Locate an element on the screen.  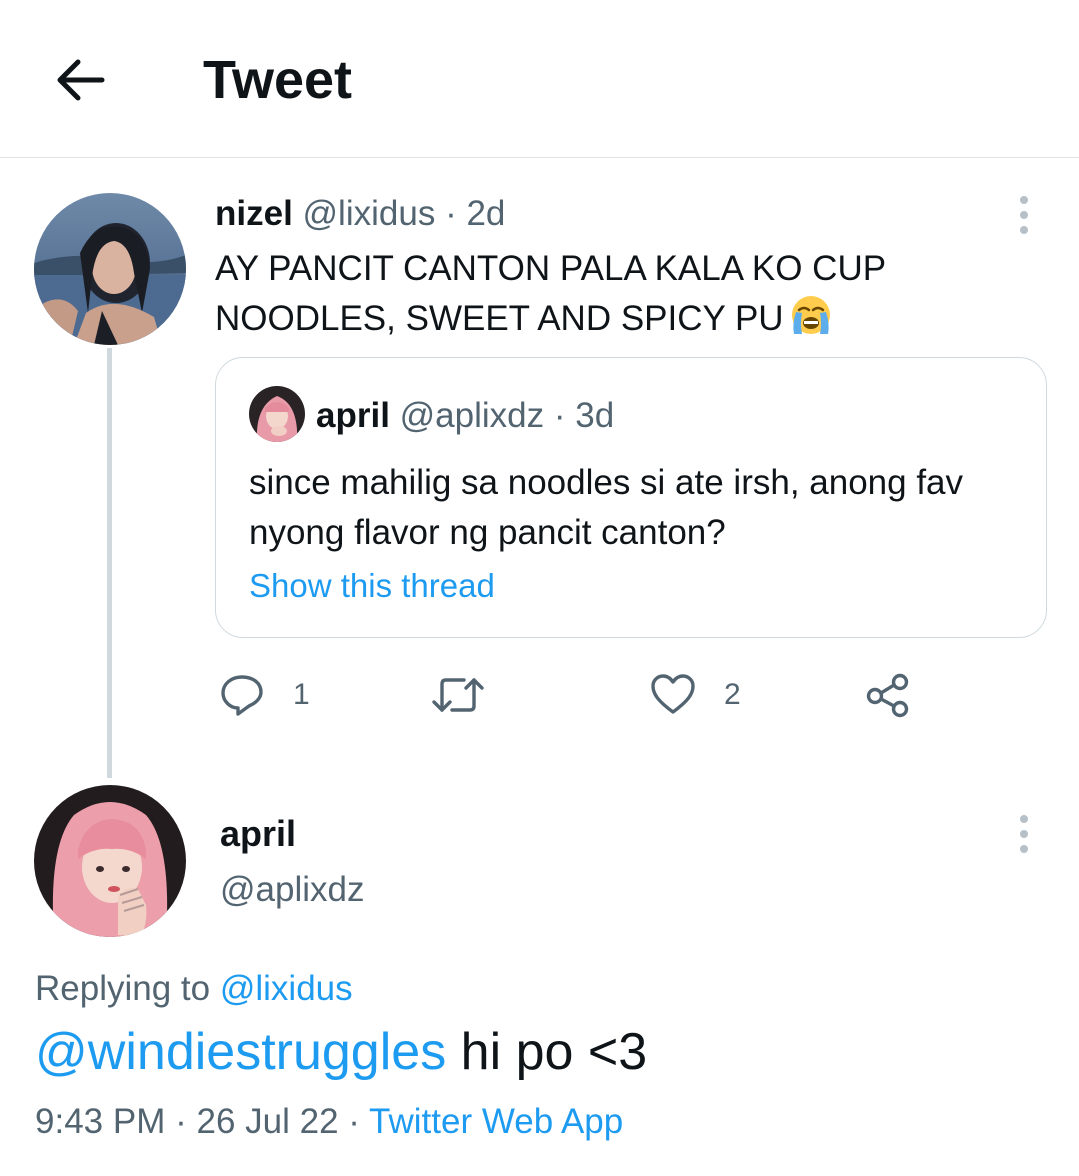
quoted-tweet-header: april @aplixdz · 3d is located at coordinates (465, 416).